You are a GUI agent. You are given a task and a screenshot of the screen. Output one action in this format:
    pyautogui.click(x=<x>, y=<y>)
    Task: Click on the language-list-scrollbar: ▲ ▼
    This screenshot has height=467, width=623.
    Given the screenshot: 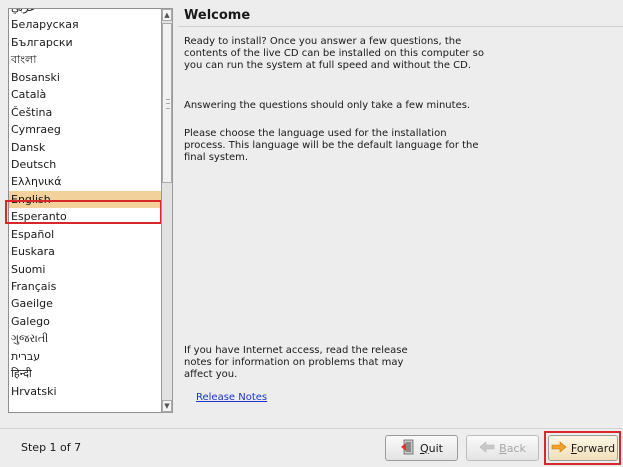 What is the action you would take?
    pyautogui.click(x=167, y=210)
    